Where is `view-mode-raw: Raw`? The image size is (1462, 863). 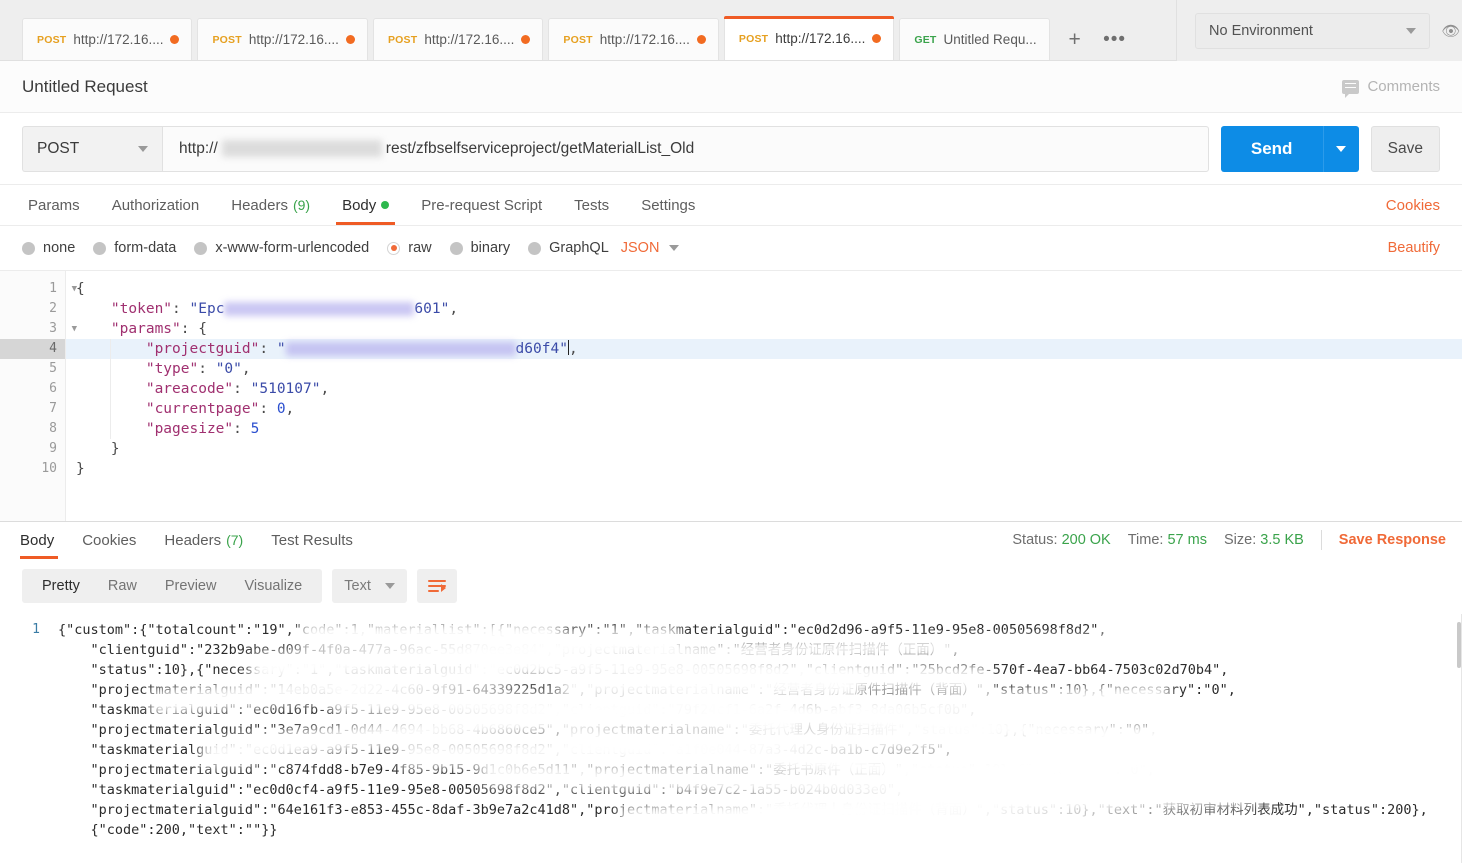 view-mode-raw: Raw is located at coordinates (122, 586).